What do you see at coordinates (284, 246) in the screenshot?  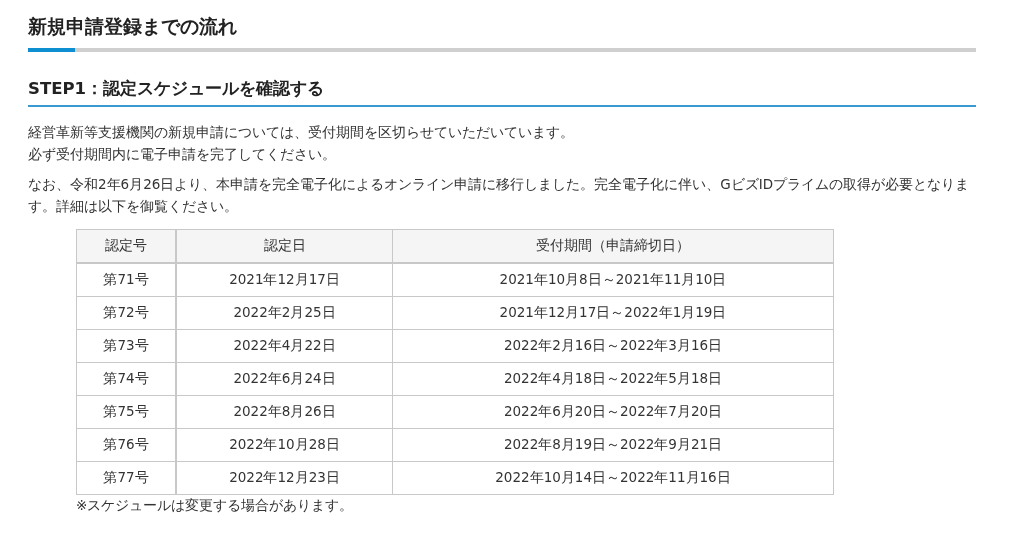 I see `column-header: 認定日` at bounding box center [284, 246].